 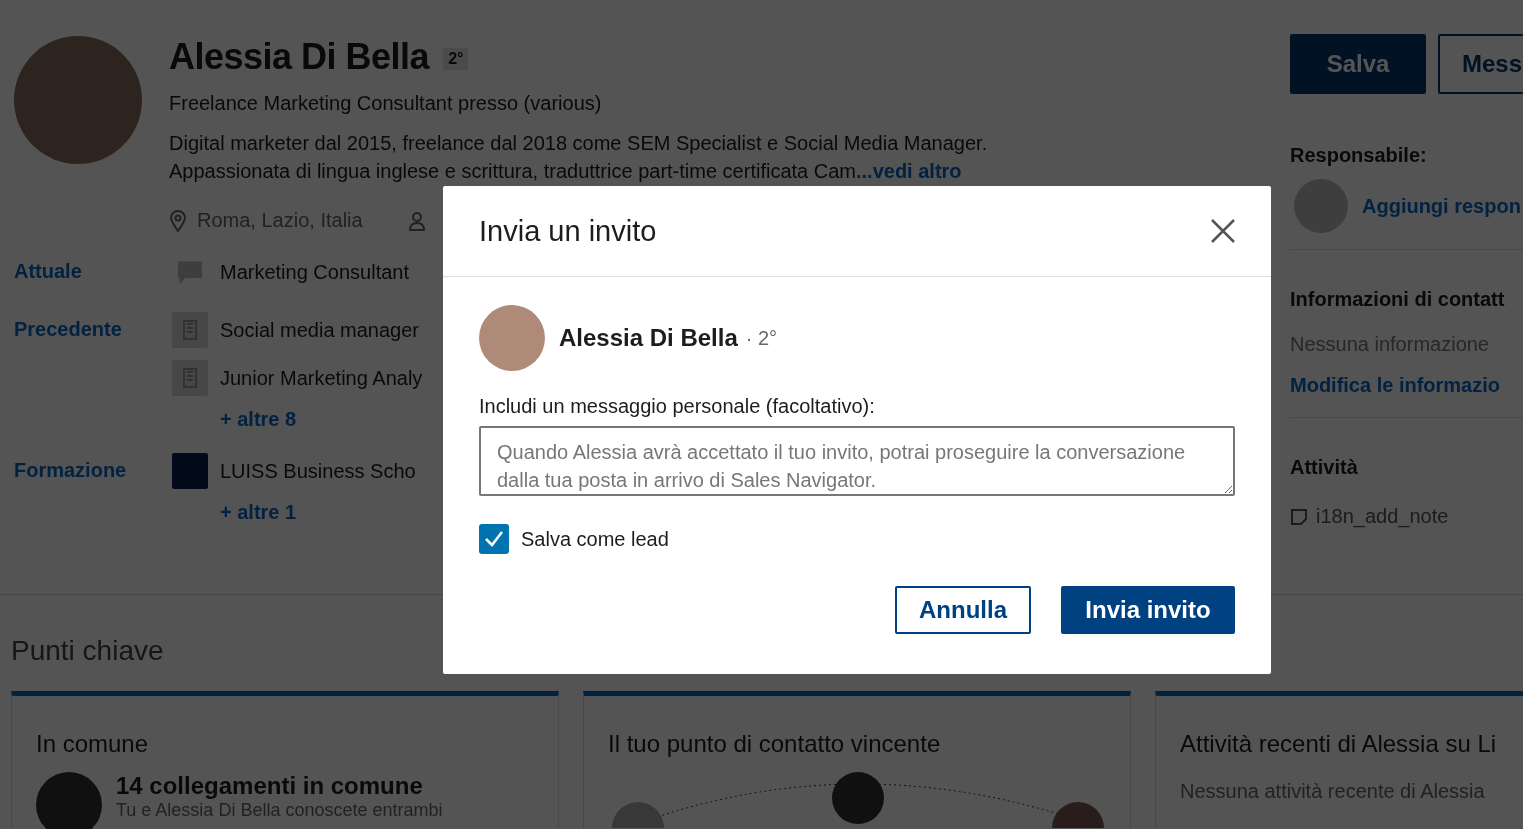 I want to click on show-more-link: + altre 1, so click(x=318, y=512).